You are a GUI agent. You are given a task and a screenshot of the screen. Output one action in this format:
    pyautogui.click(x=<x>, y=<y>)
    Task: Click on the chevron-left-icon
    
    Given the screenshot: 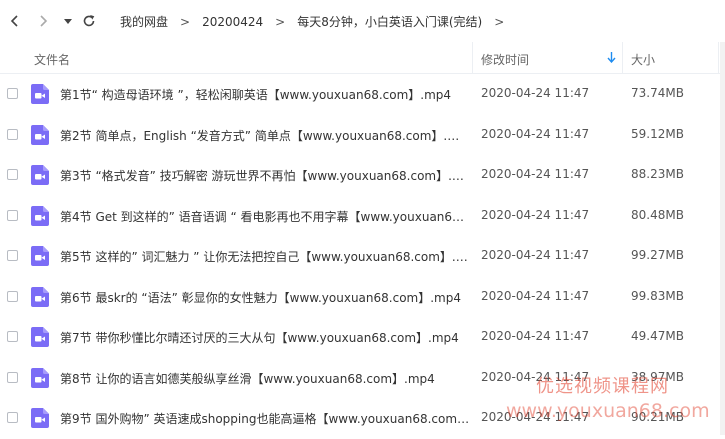 What is the action you would take?
    pyautogui.click(x=14, y=21)
    